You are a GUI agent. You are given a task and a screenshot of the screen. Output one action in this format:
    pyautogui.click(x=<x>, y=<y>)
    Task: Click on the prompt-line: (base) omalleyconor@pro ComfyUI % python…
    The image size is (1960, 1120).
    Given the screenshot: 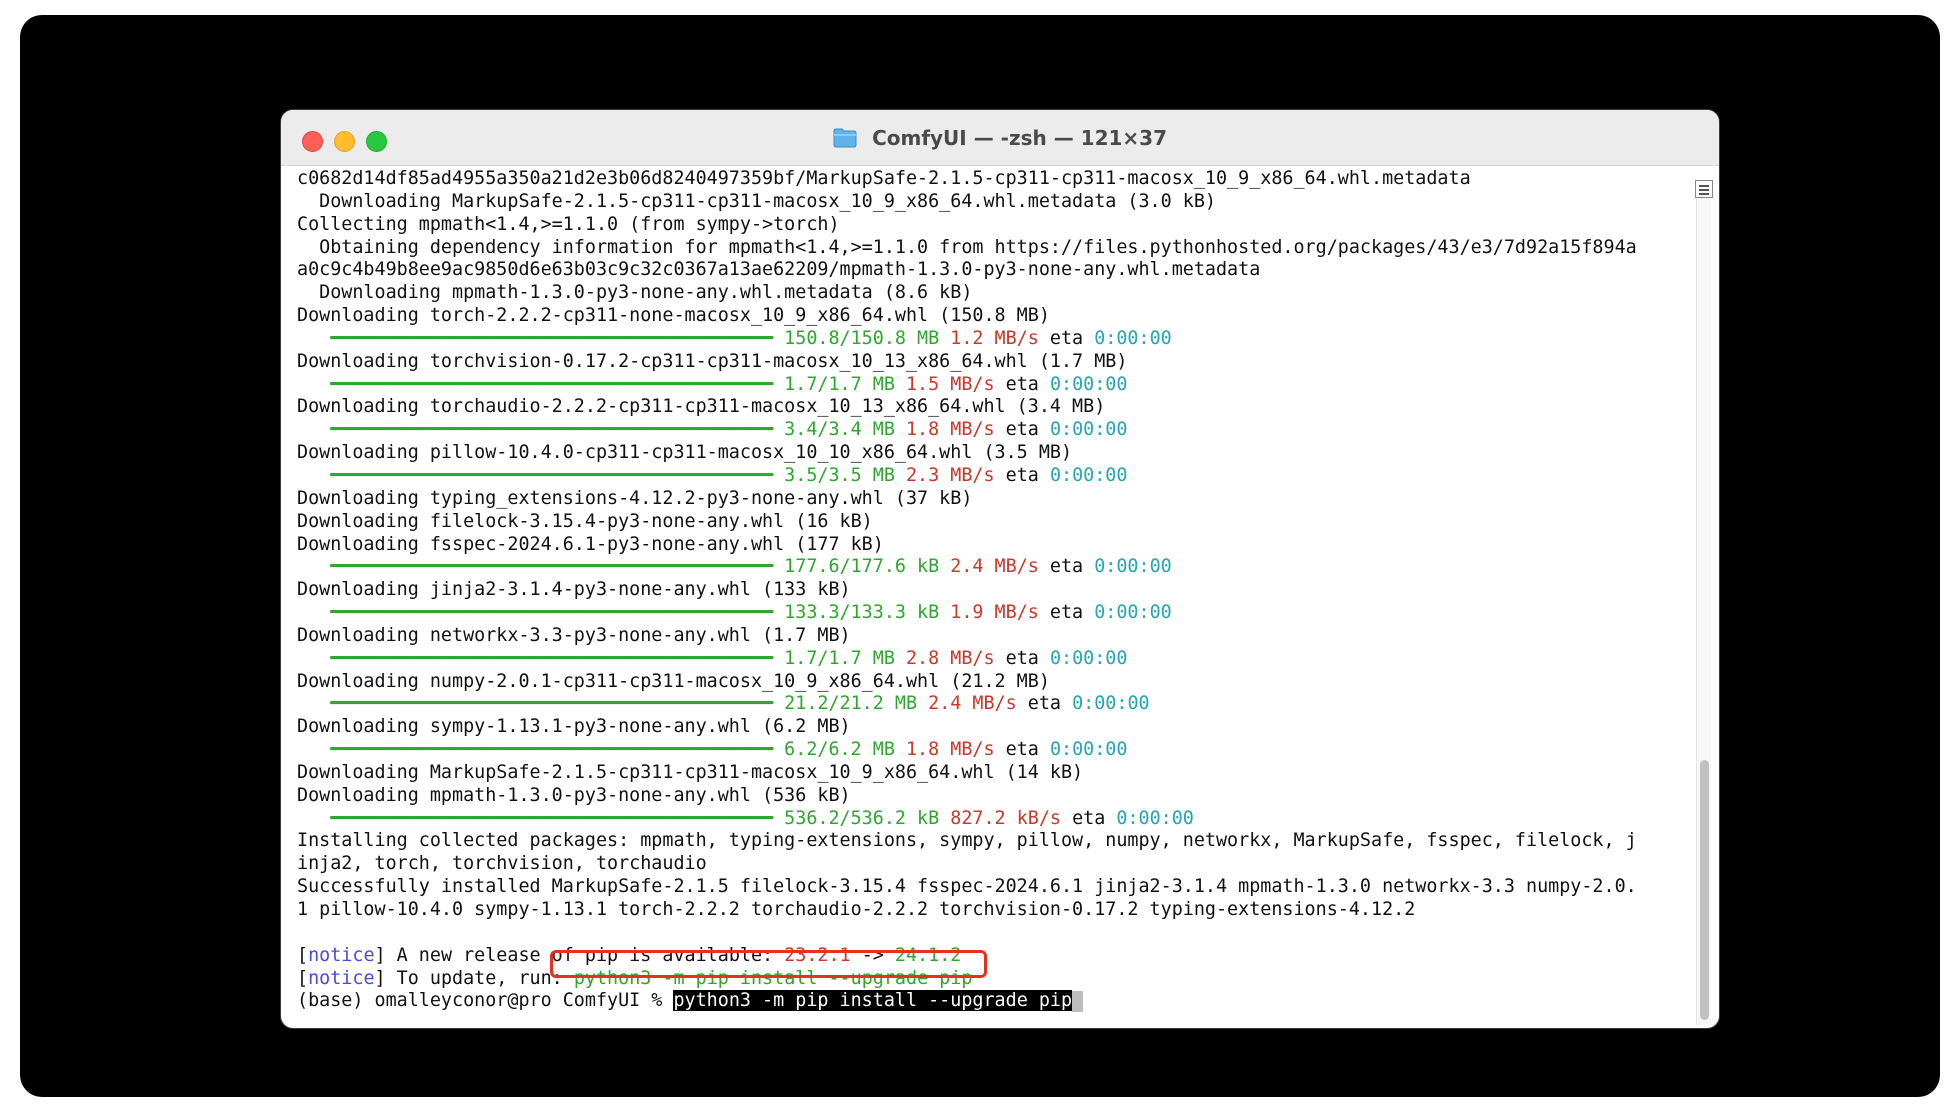 What is the action you would take?
    pyautogui.click(x=997, y=1001)
    